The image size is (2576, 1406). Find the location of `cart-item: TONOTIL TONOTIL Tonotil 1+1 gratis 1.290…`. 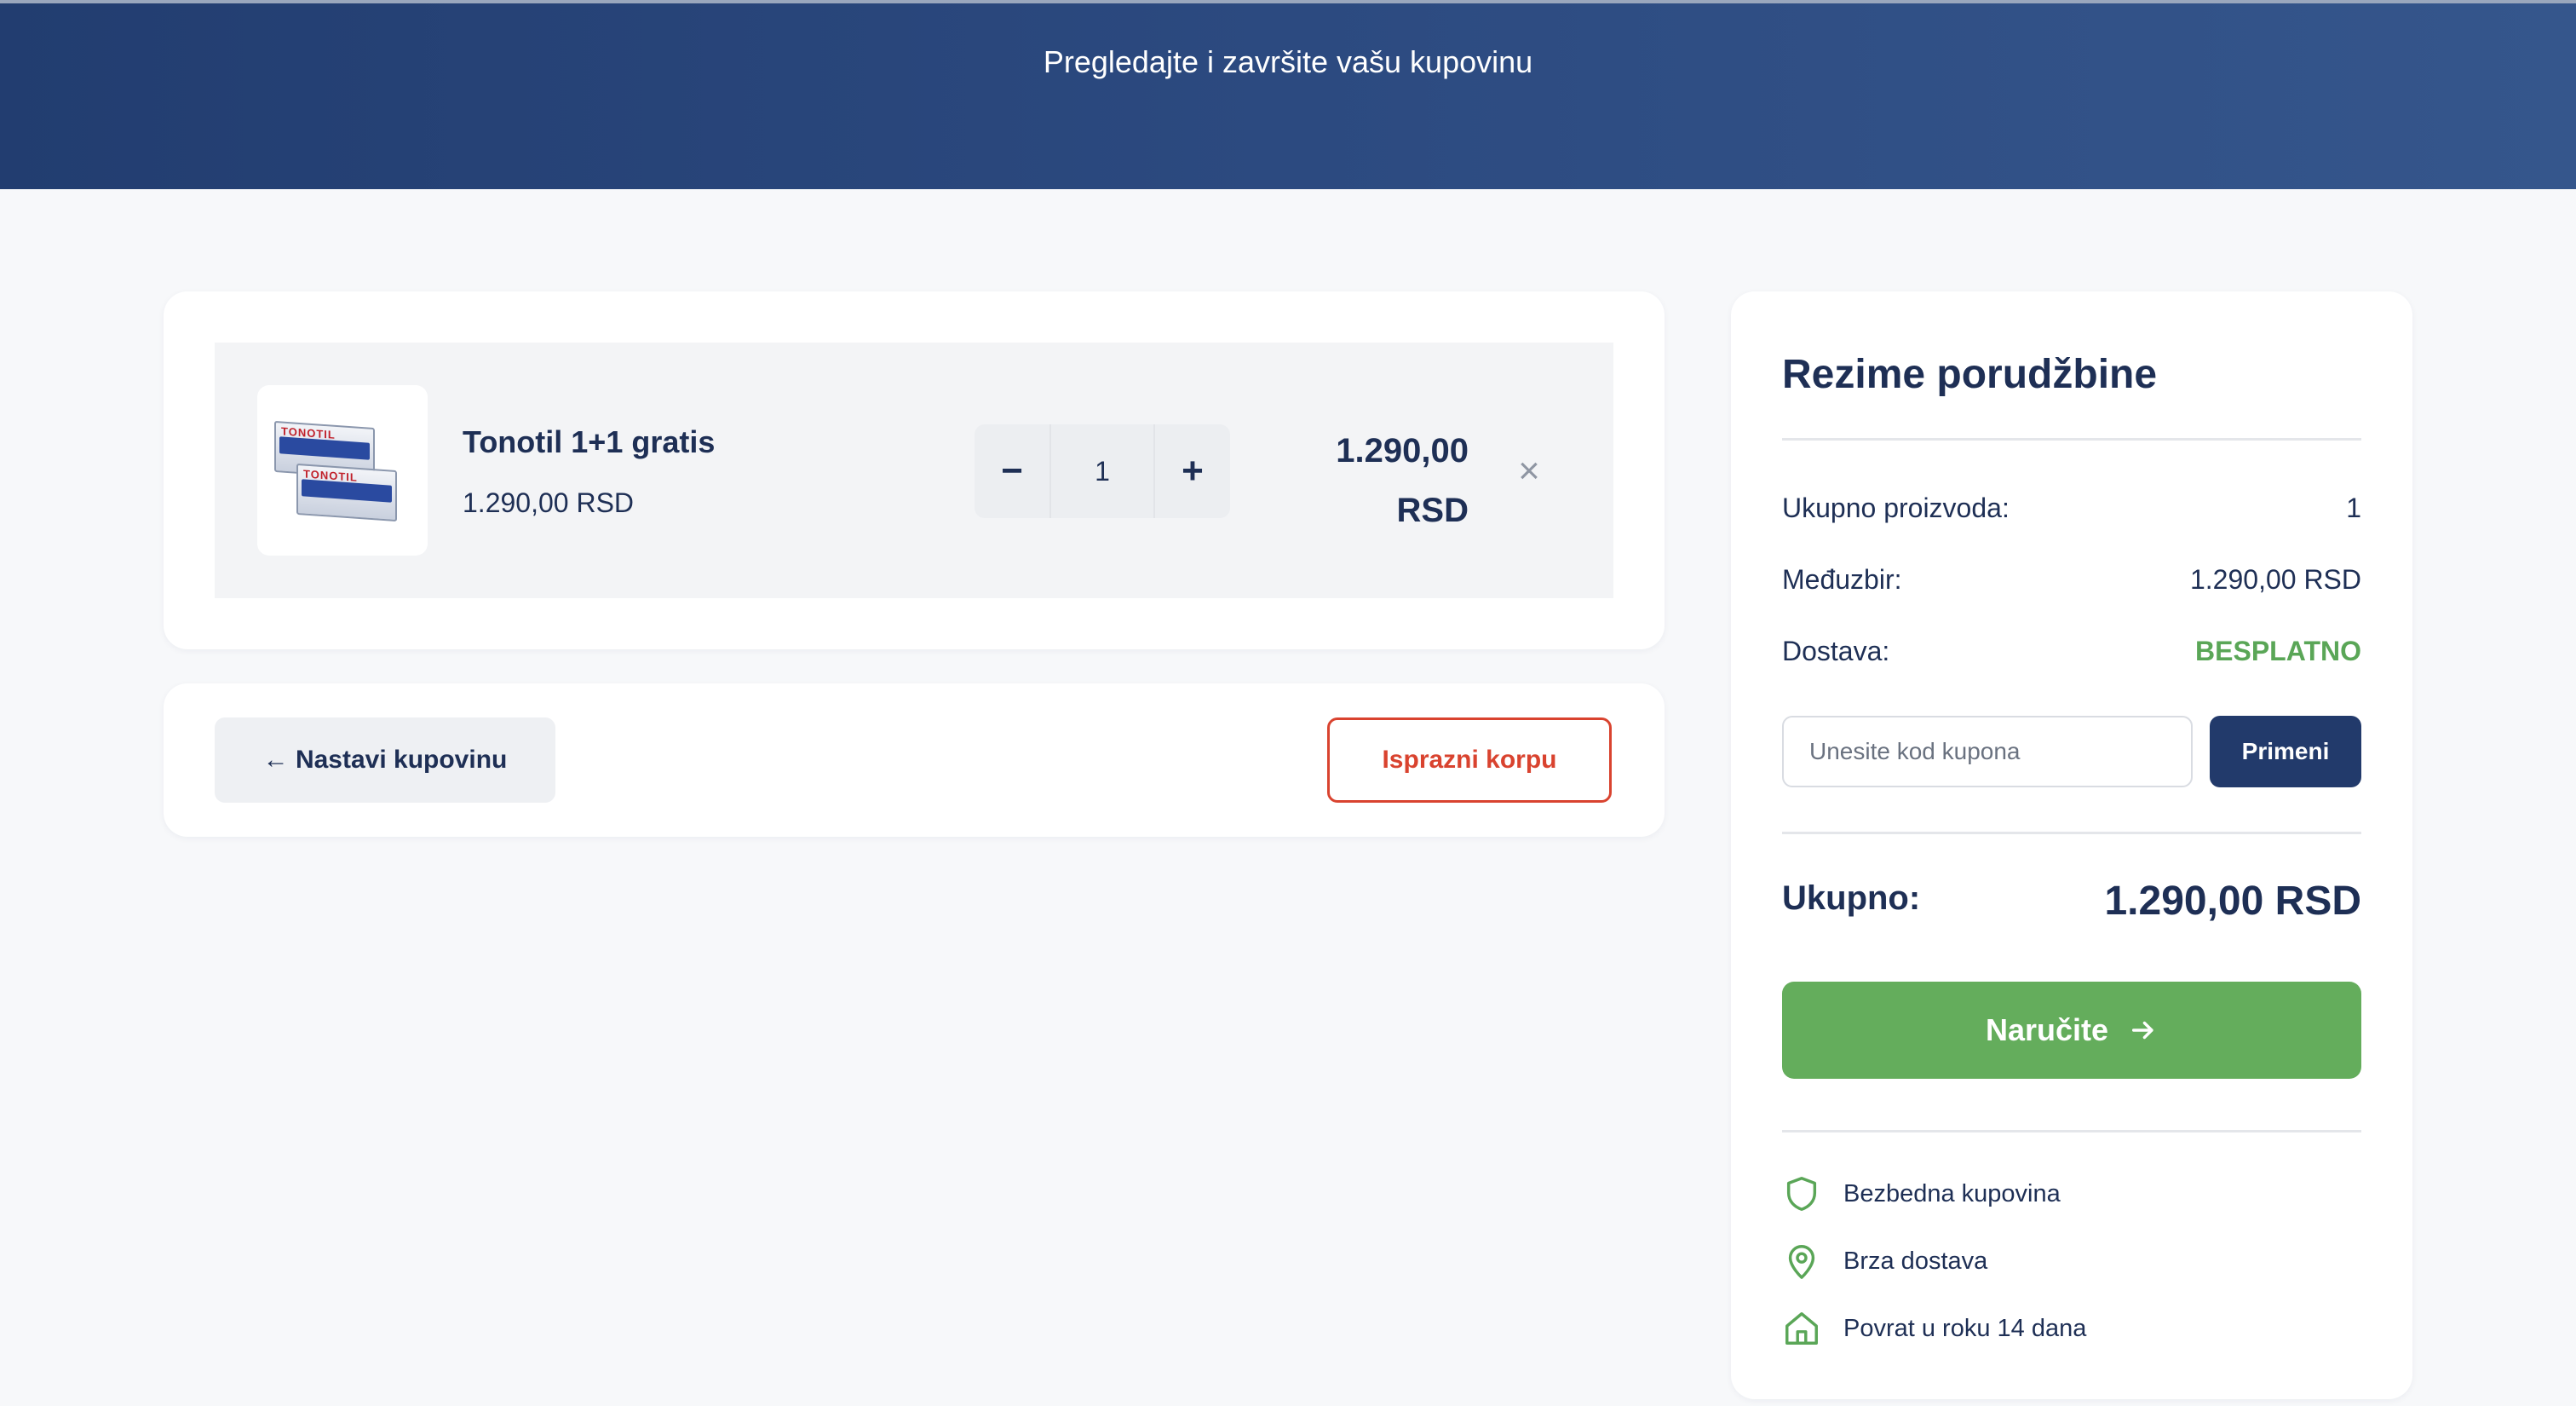

cart-item: TONOTIL TONOTIL Tonotil 1+1 gratis 1.290… is located at coordinates (914, 470).